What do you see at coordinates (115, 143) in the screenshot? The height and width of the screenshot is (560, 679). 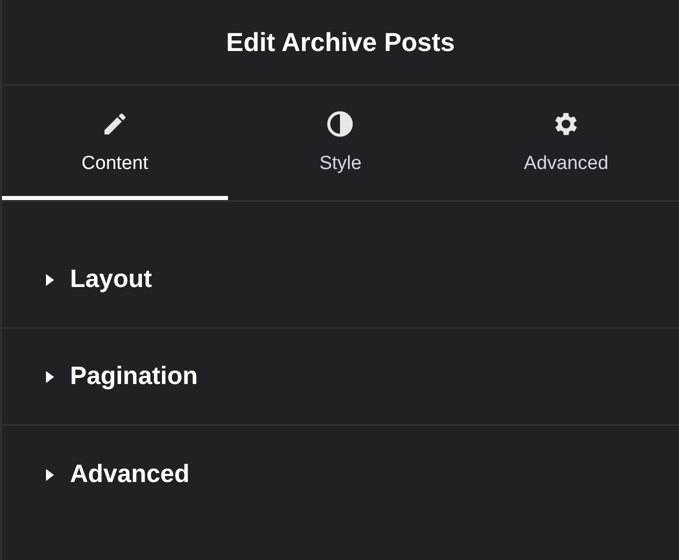 I see `tab: Content` at bounding box center [115, 143].